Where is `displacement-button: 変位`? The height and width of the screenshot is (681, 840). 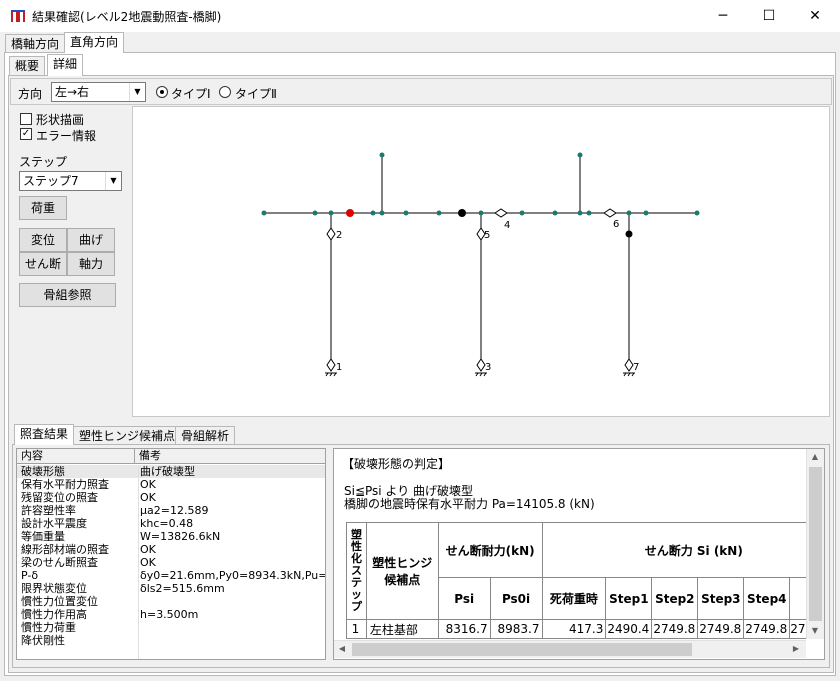 displacement-button: 変位 is located at coordinates (43, 240).